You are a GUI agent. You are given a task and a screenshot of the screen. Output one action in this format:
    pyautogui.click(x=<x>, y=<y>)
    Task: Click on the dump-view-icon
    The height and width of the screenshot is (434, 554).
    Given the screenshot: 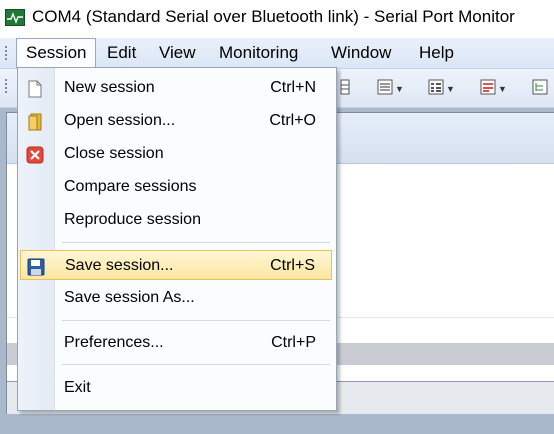 What is the action you would take?
    pyautogui.click(x=488, y=87)
    